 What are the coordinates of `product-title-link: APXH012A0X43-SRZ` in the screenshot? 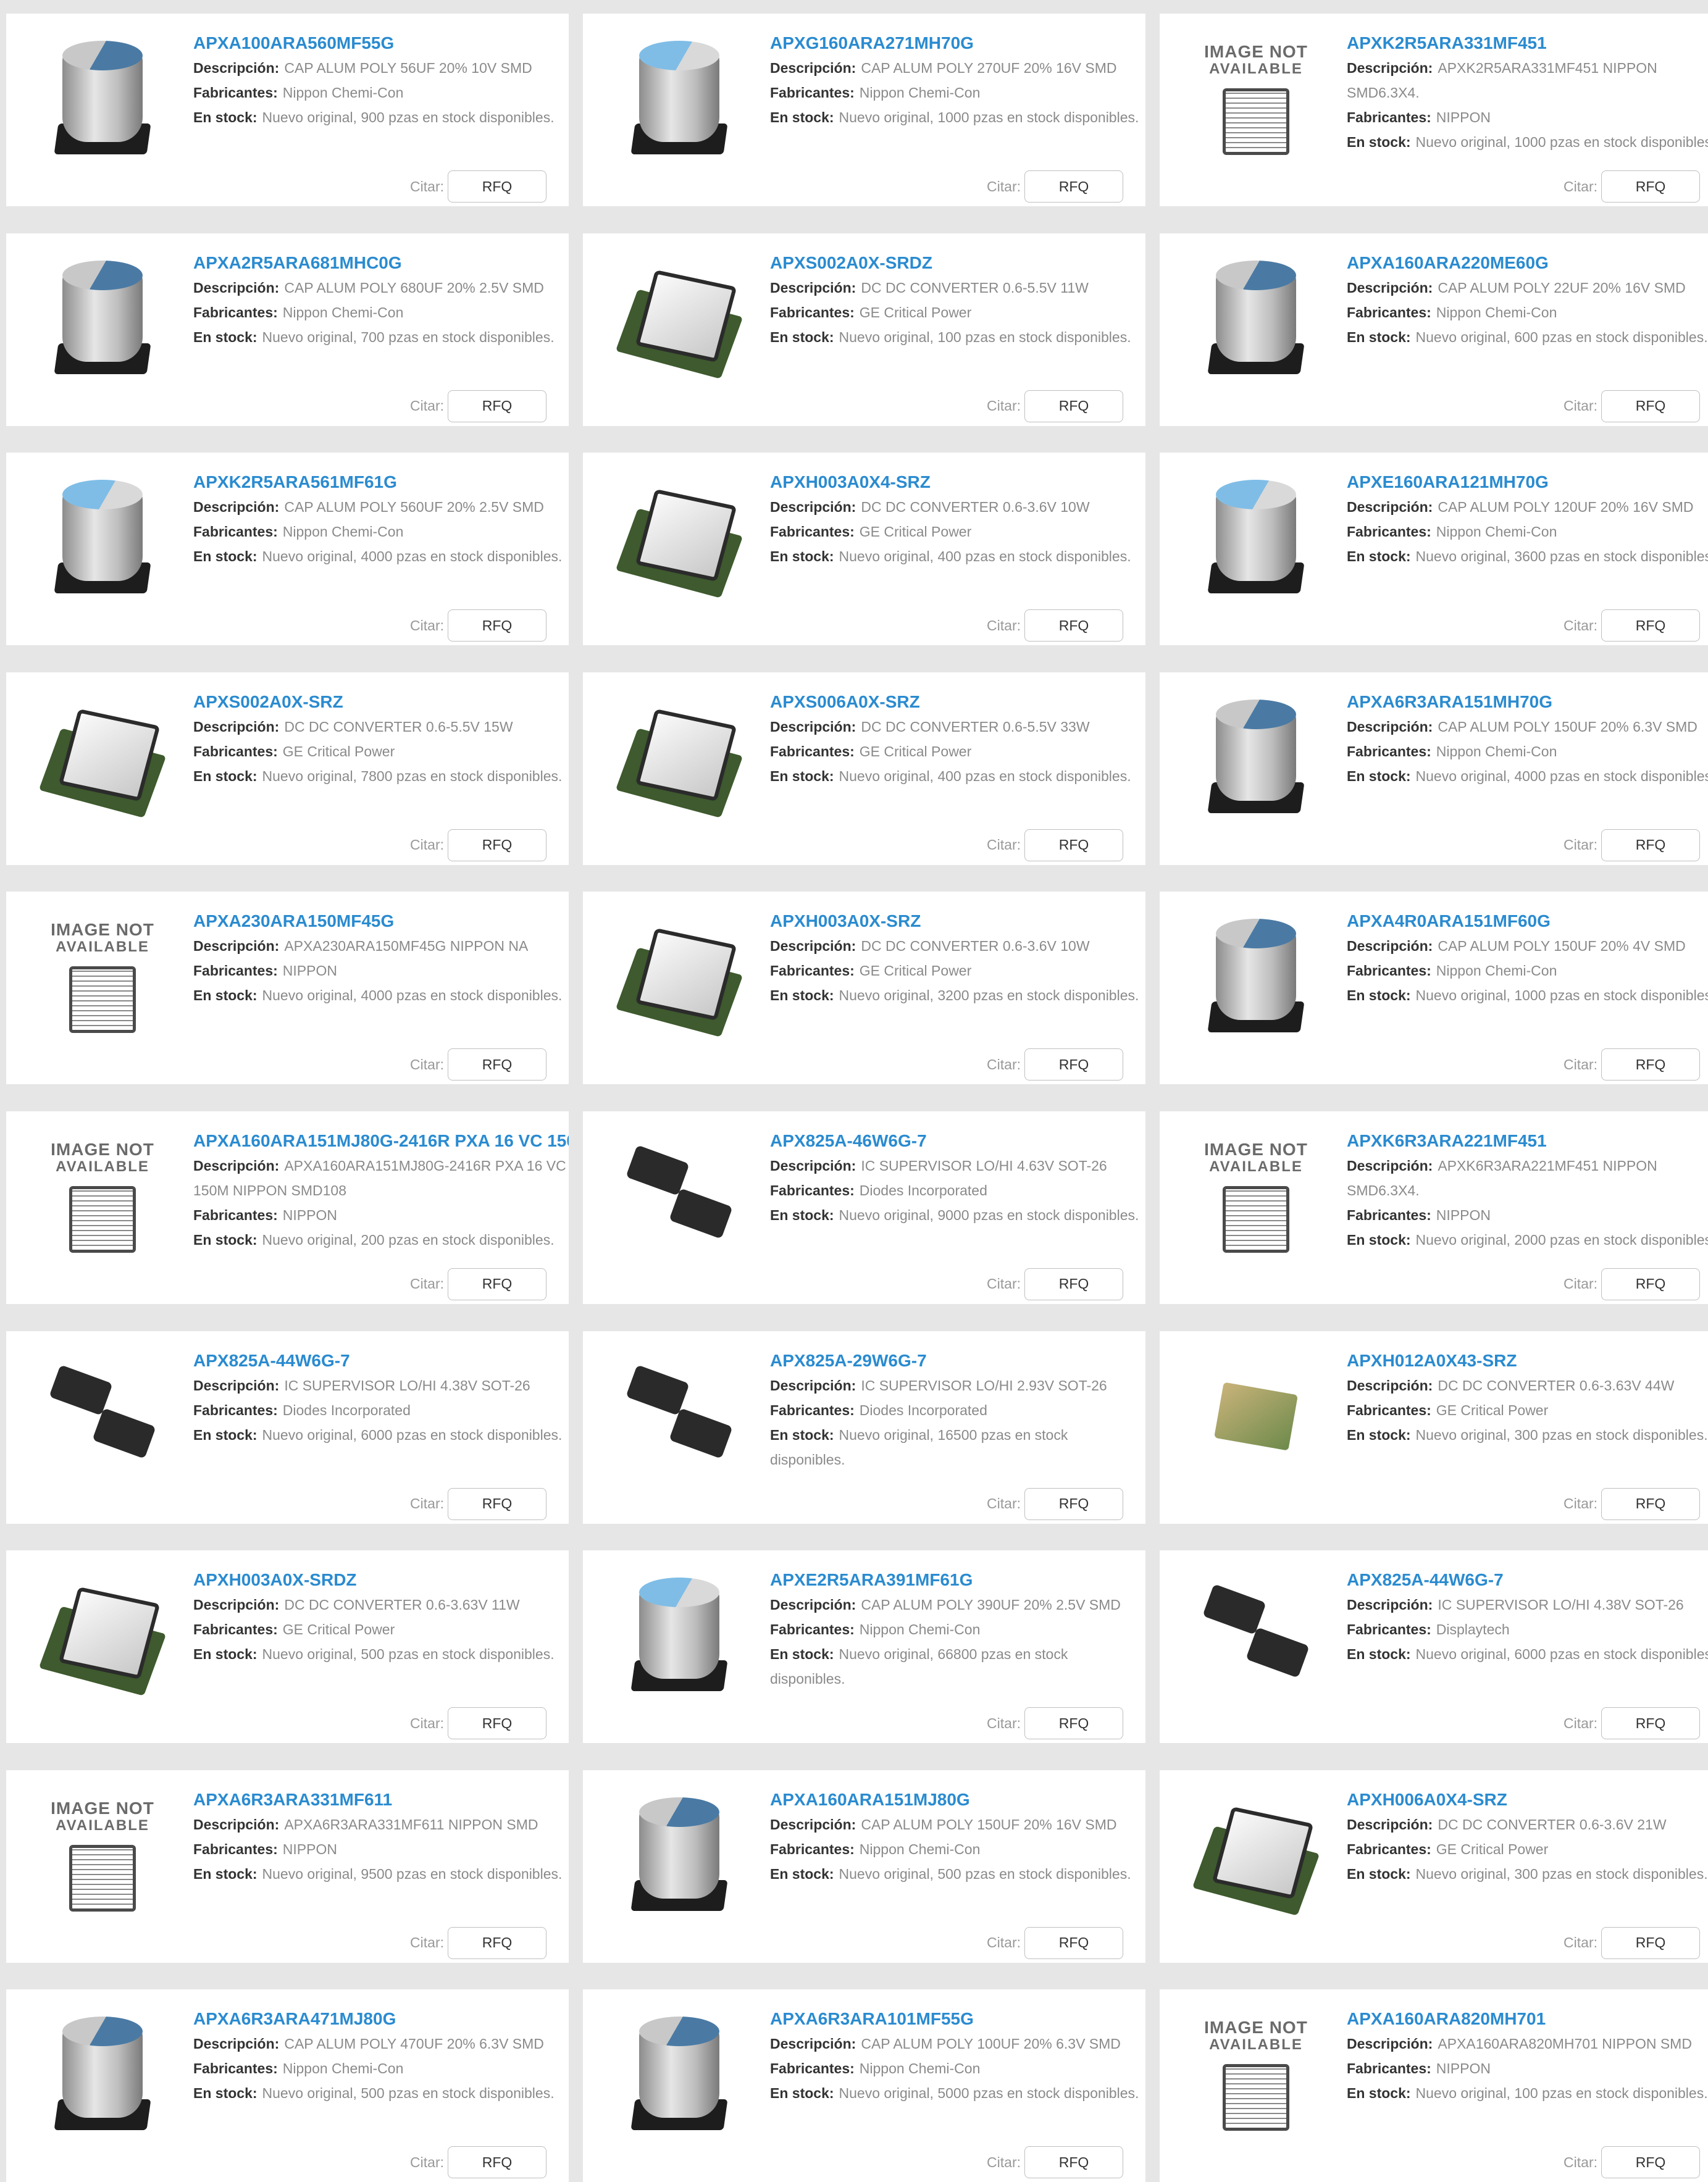 It's located at (1527, 1360).